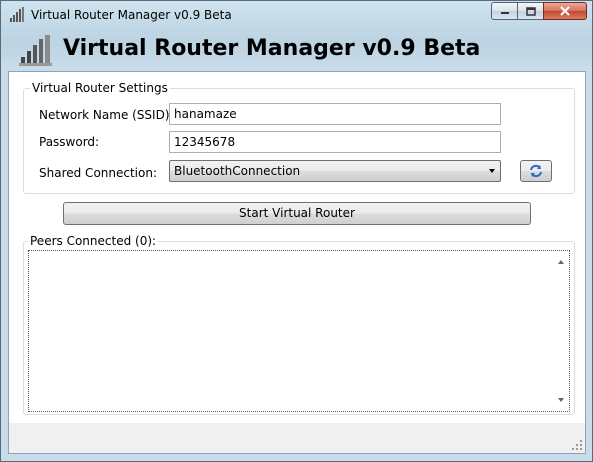  I want to click on peers-list-scrollbar, so click(561, 331).